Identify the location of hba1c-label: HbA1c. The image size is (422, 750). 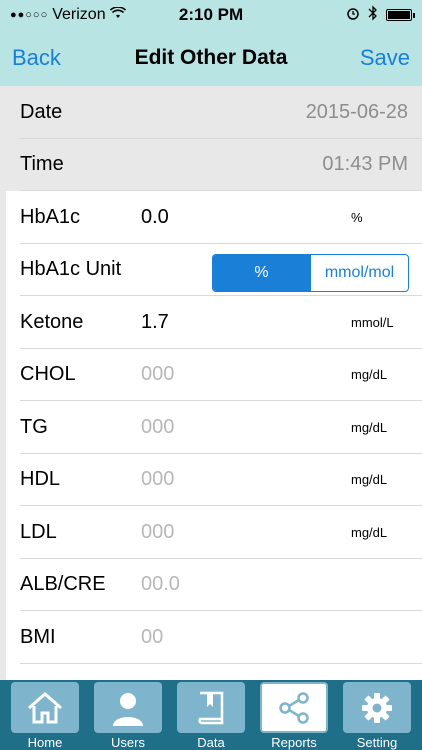
(50, 216).